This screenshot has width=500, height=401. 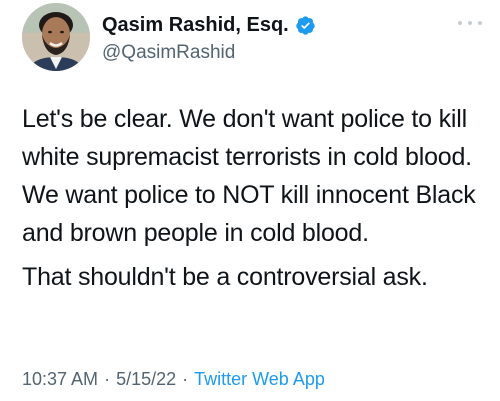 I want to click on tweet-source-link: Twitter Web App, so click(x=259, y=379).